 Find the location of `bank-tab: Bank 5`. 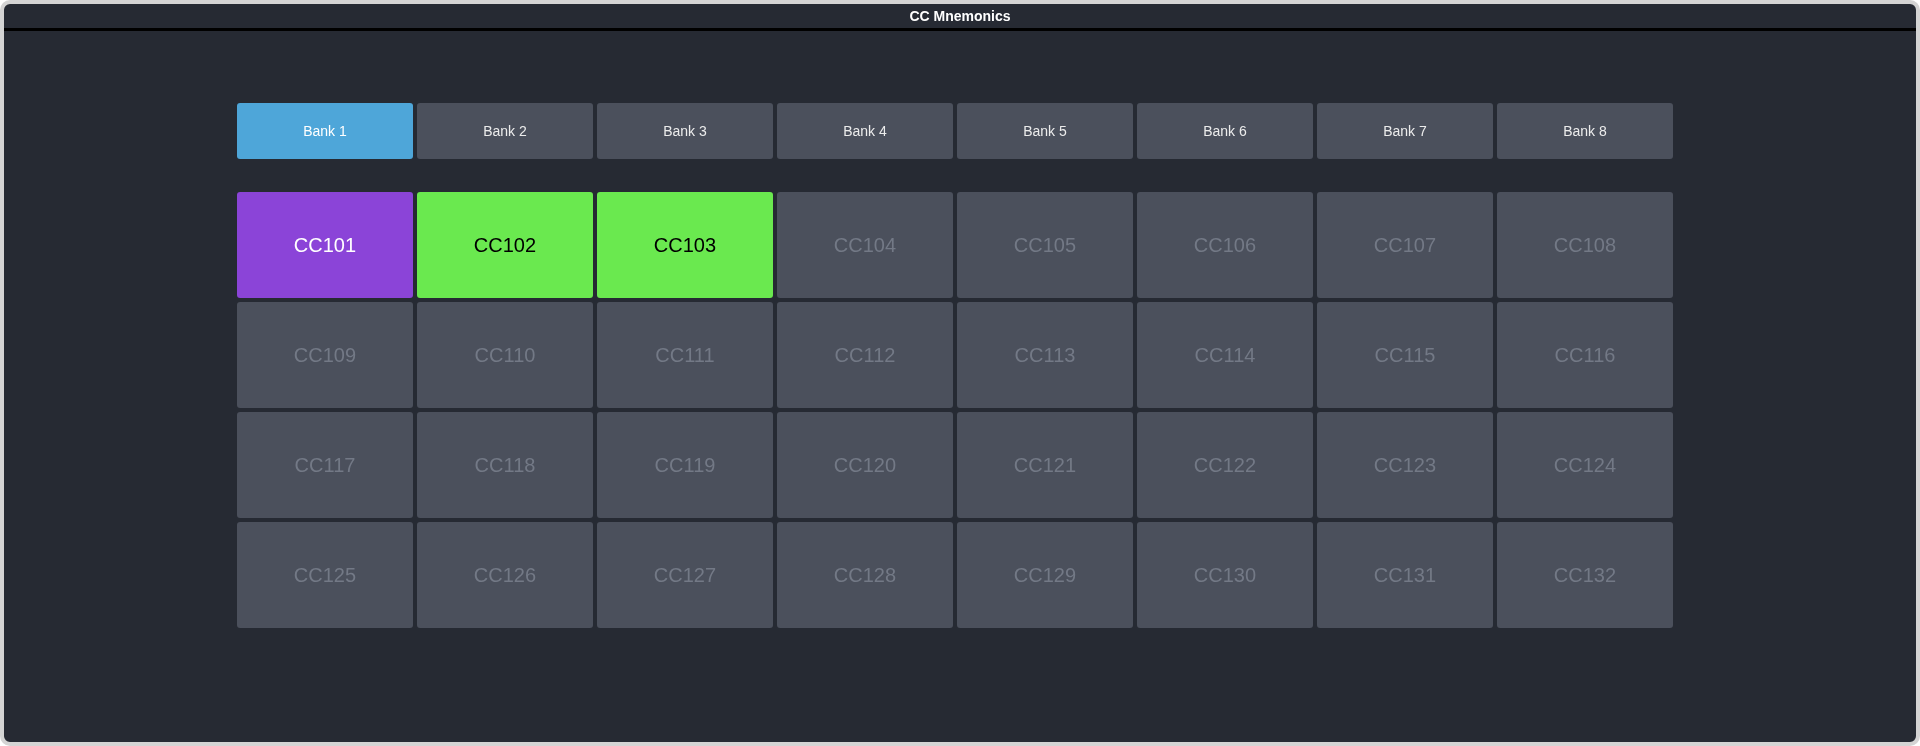

bank-tab: Bank 5 is located at coordinates (1045, 131).